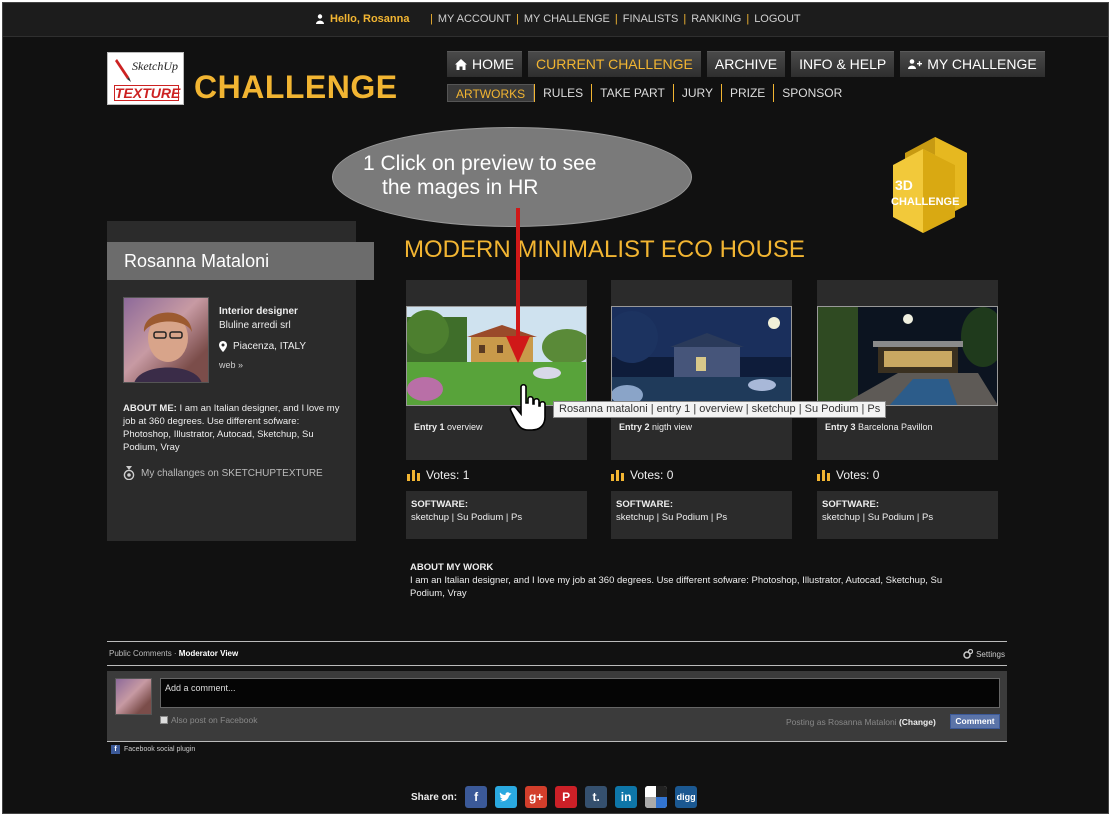 Image resolution: width=1111 pixels, height=816 pixels. I want to click on nav-current-challenge: CURRENT CHALLENGE, so click(614, 64).